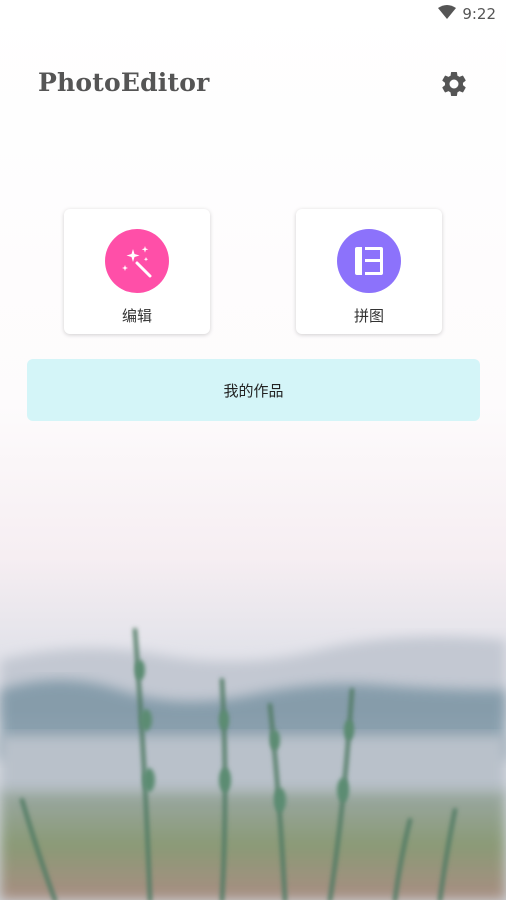 This screenshot has height=900, width=506. I want to click on my-works-label: 我的作品, so click(253, 390).